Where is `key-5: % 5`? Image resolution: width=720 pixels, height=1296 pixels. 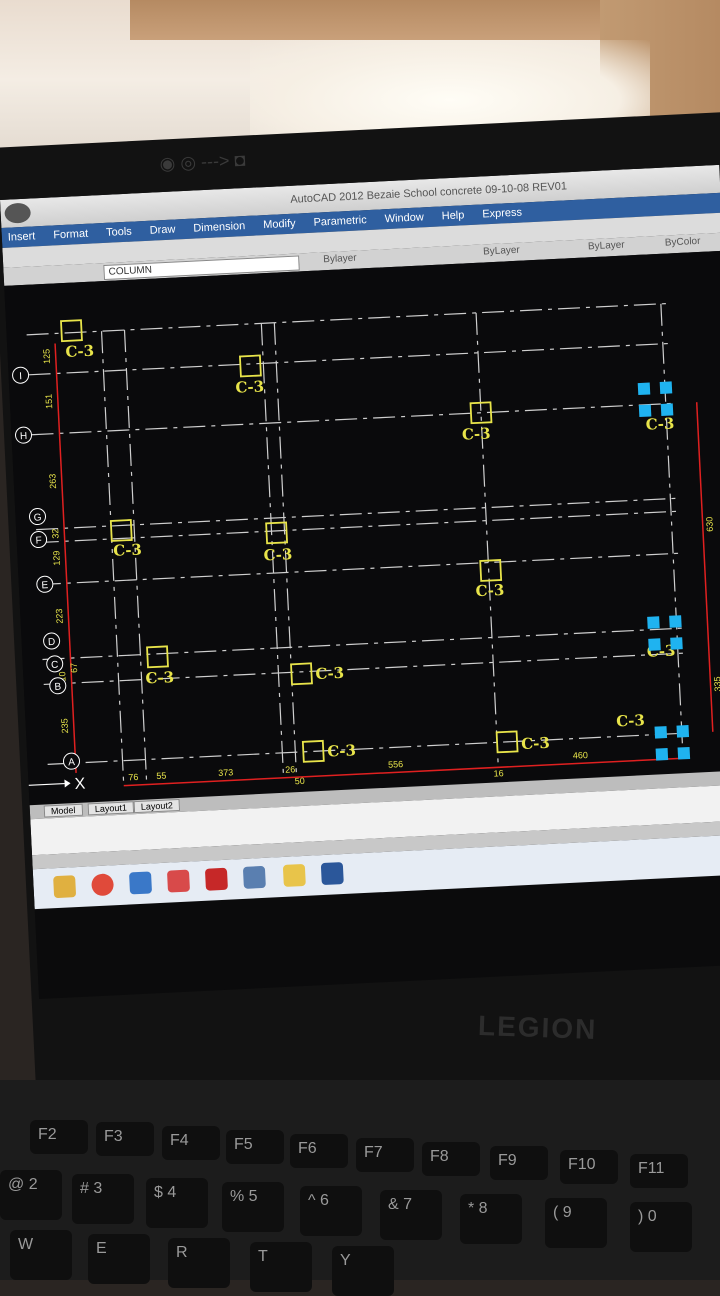 key-5: % 5 is located at coordinates (253, 1207).